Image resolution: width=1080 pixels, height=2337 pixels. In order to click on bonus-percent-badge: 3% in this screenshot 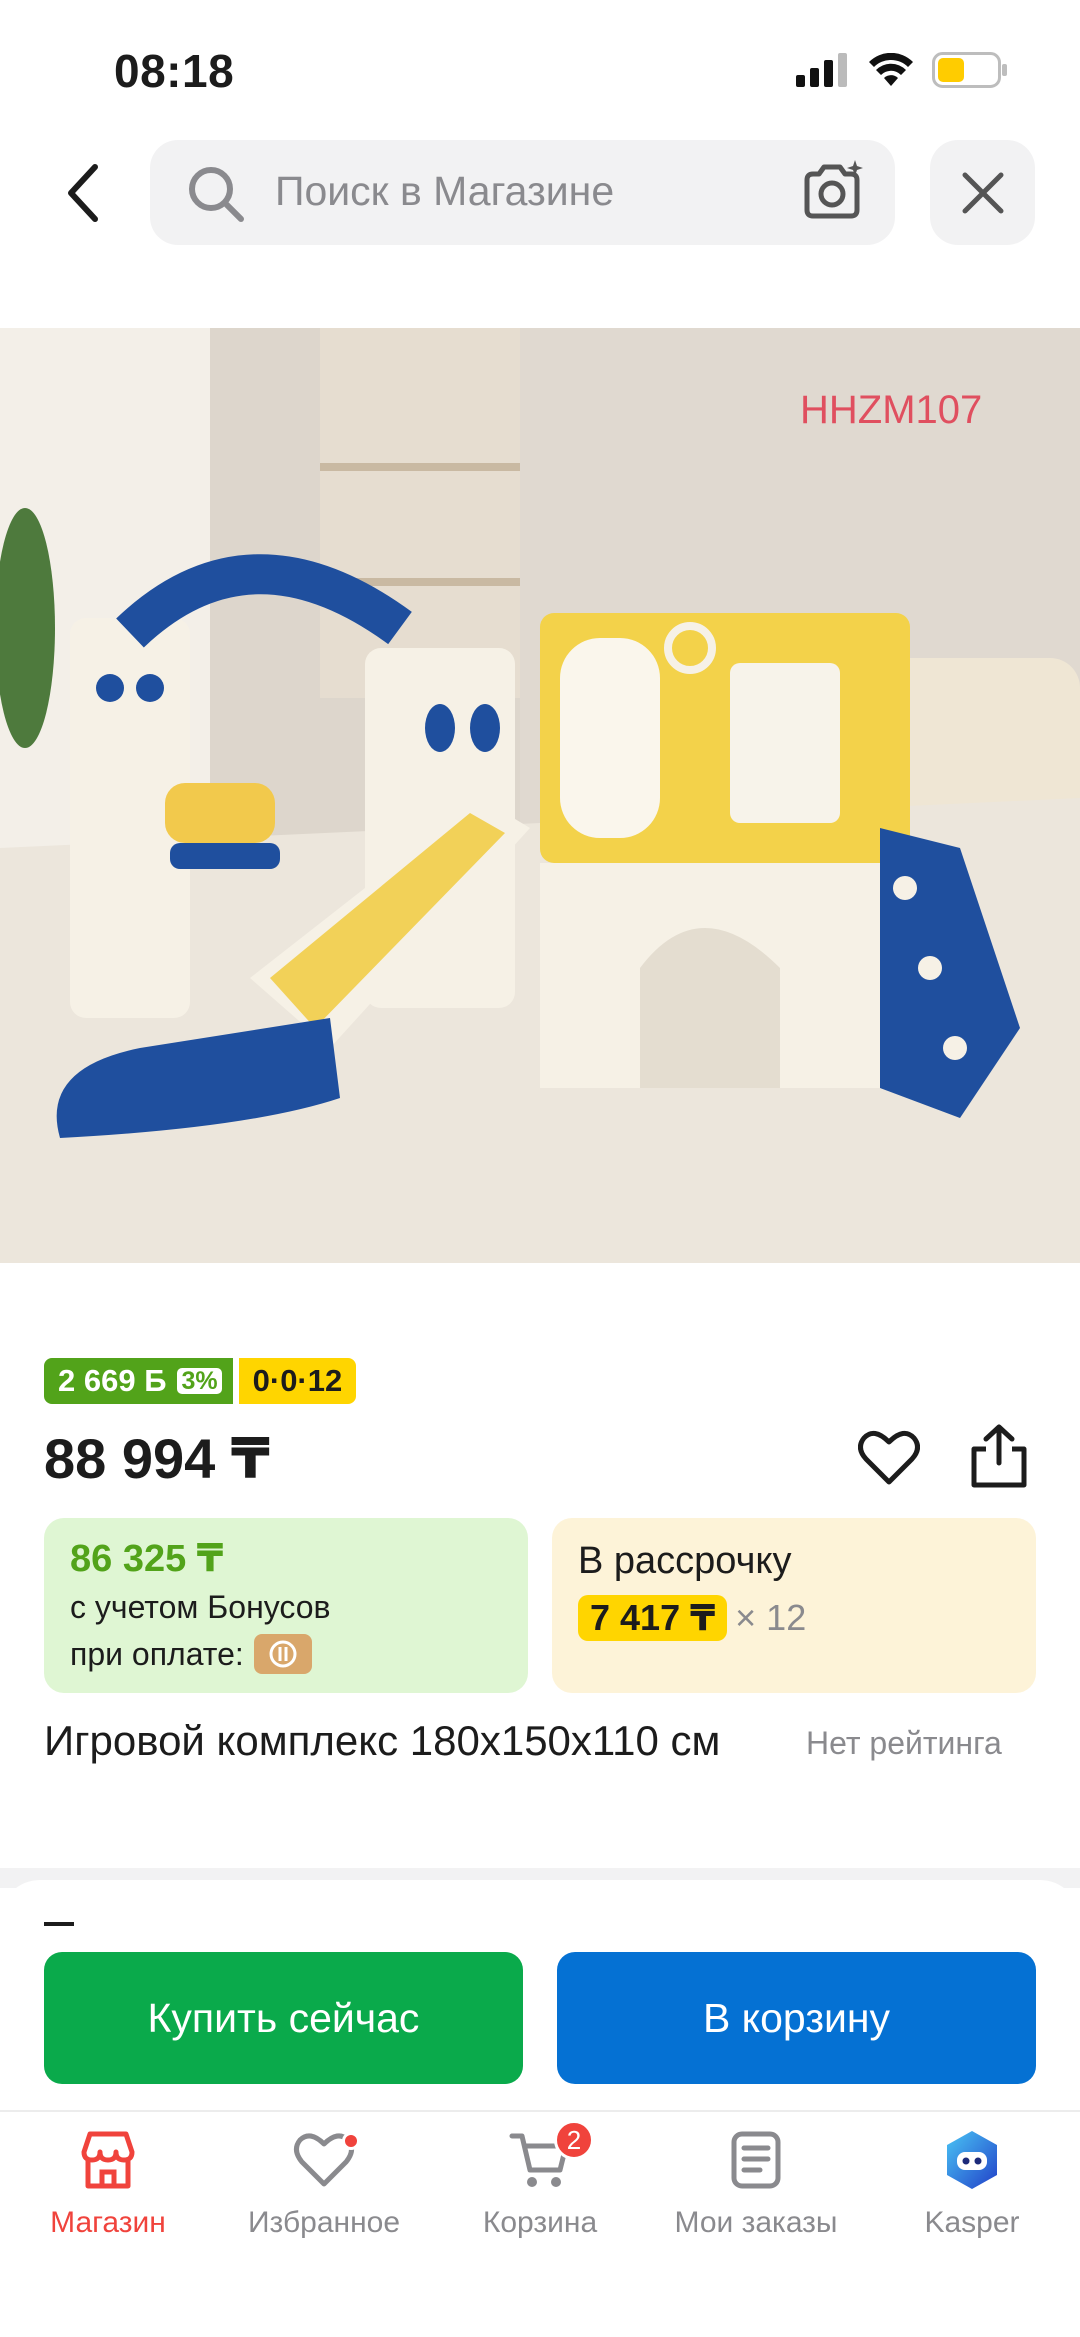, I will do `click(199, 1381)`.